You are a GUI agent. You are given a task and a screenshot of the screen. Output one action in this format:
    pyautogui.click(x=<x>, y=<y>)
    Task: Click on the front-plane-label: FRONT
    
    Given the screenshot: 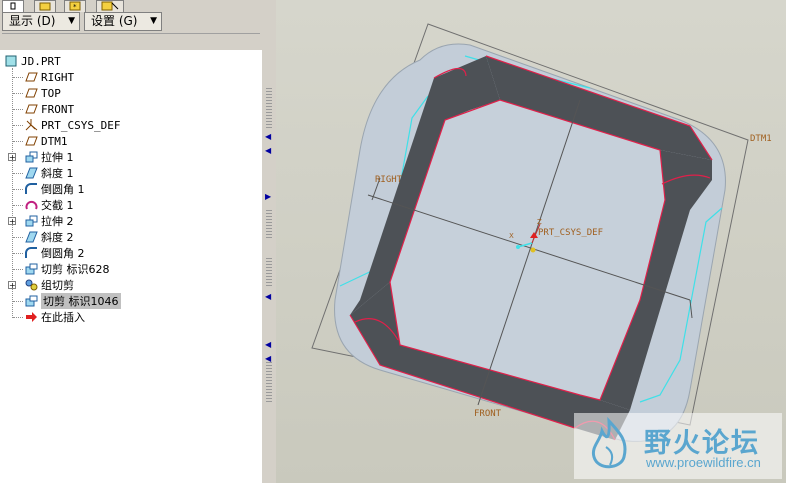 What is the action you would take?
    pyautogui.click(x=488, y=414)
    